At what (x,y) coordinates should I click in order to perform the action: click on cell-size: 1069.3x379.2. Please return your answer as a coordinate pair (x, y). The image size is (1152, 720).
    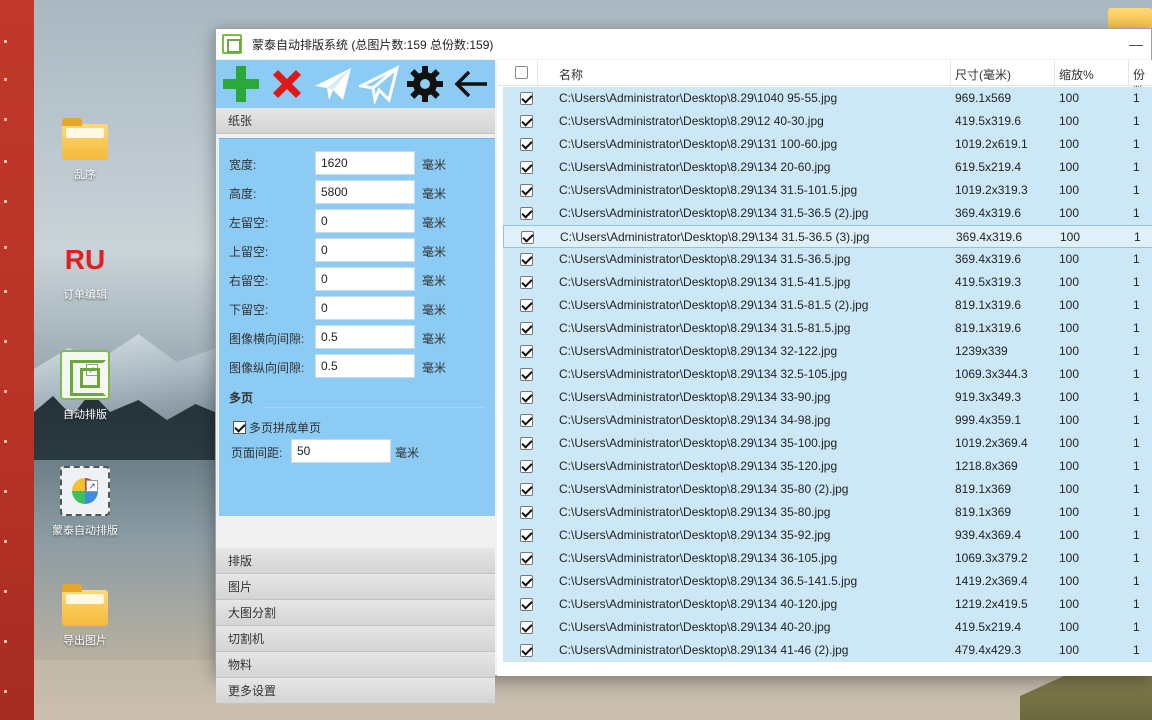
    Looking at the image, I should click on (991, 558).